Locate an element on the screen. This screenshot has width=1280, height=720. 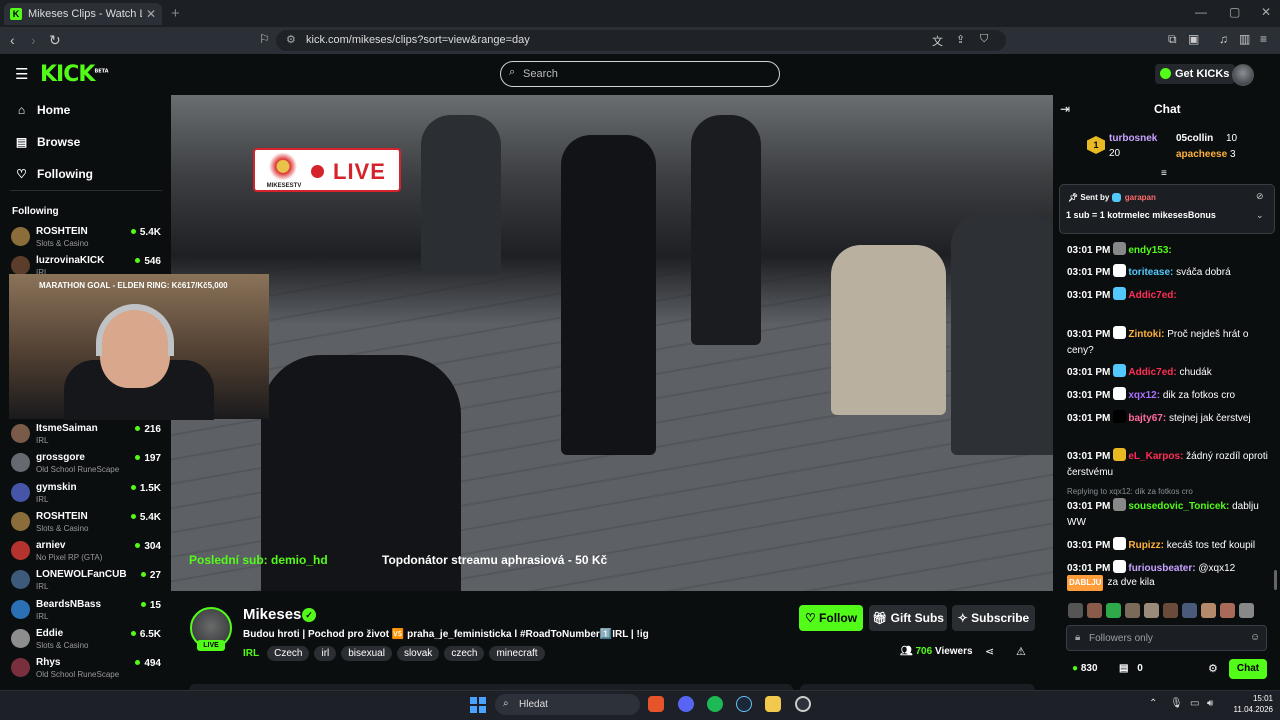
stream-category: IRL is located at coordinates (251, 653).